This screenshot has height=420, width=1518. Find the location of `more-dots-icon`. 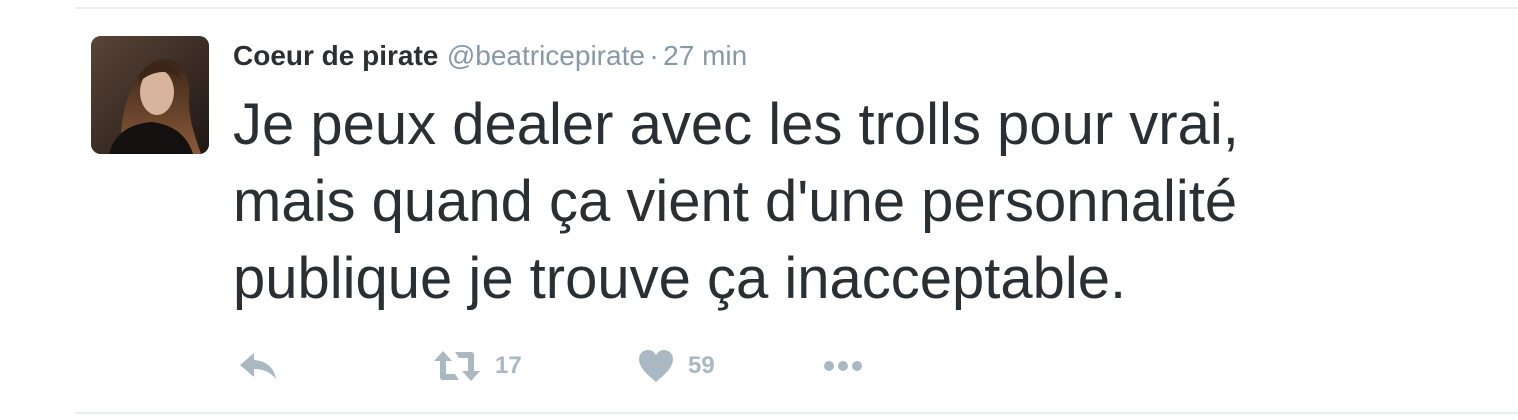

more-dots-icon is located at coordinates (843, 366).